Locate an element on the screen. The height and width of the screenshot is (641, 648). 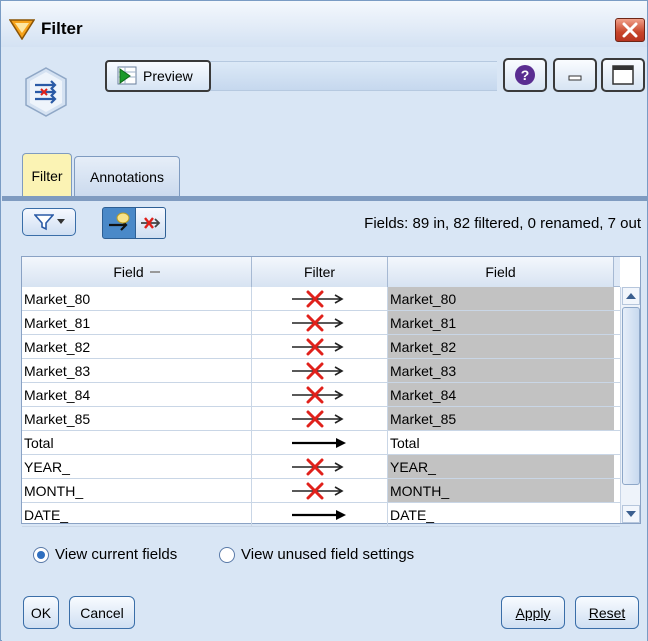
table-row: DATE_ DATE_ is located at coordinates (321, 515).